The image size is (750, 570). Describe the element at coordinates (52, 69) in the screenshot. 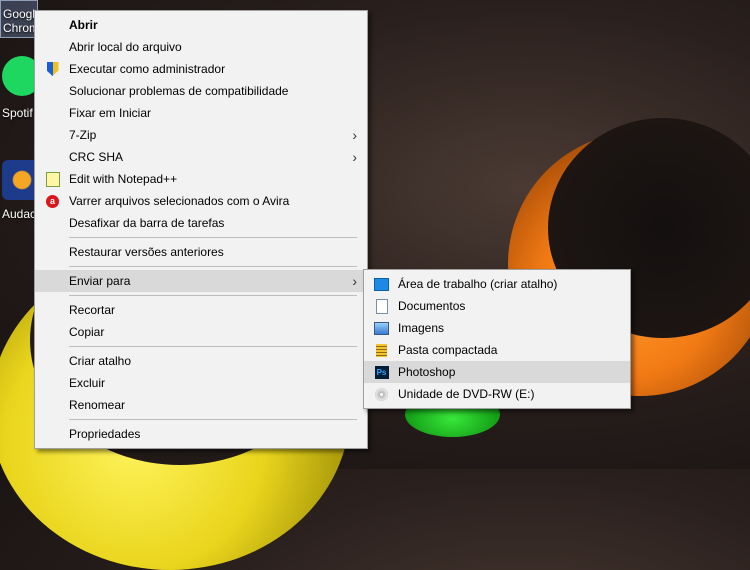

I see `uac-shield-icon` at that location.